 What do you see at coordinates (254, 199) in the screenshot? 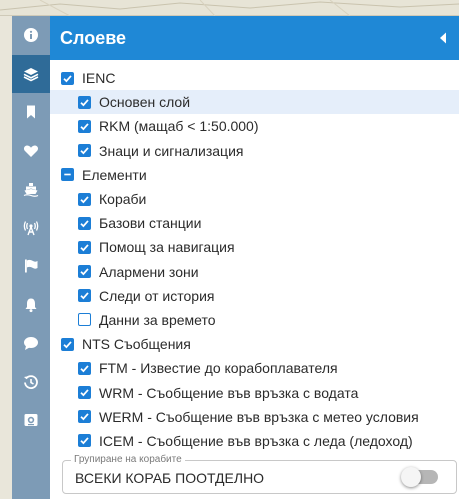
I see `layer-row: Кораби` at bounding box center [254, 199].